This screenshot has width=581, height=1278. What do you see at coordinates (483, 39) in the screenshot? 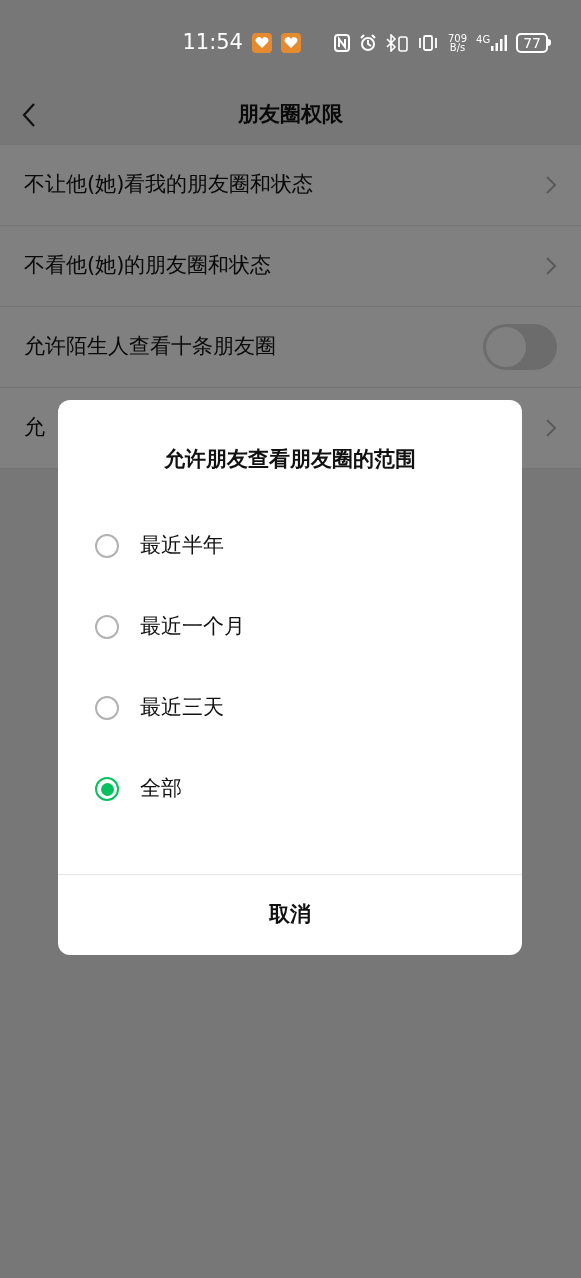
I see `network-type: 4G` at bounding box center [483, 39].